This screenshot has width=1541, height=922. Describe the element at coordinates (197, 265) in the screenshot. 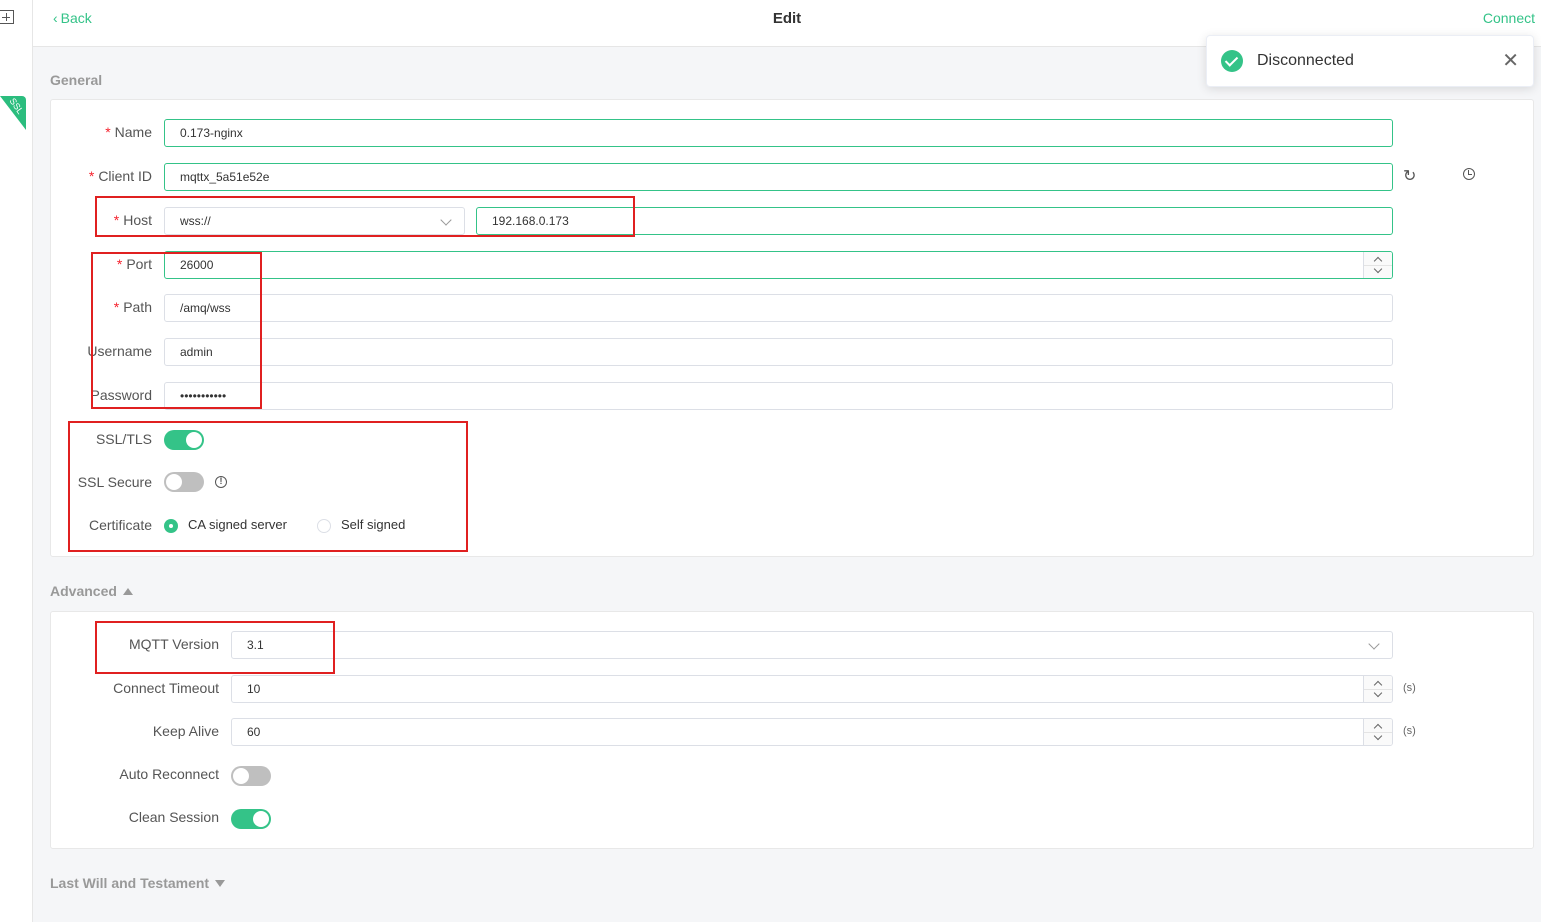

I see `port-value: 26000` at that location.